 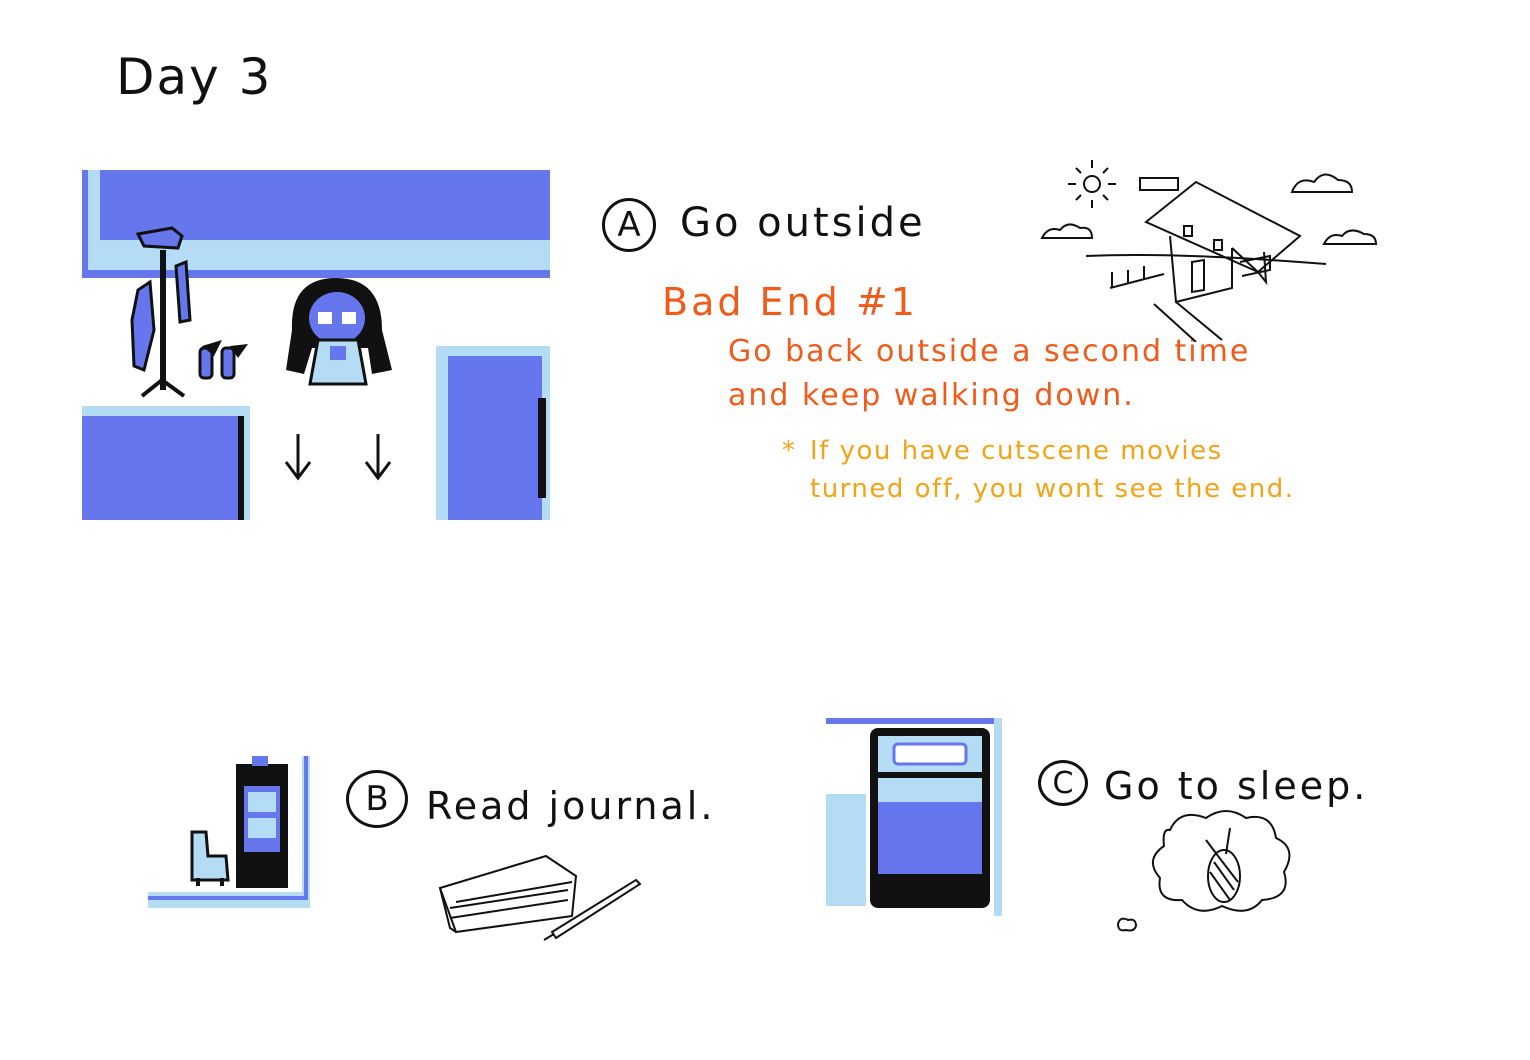 What do you see at coordinates (262, 822) in the screenshot?
I see `bookshelf-icon` at bounding box center [262, 822].